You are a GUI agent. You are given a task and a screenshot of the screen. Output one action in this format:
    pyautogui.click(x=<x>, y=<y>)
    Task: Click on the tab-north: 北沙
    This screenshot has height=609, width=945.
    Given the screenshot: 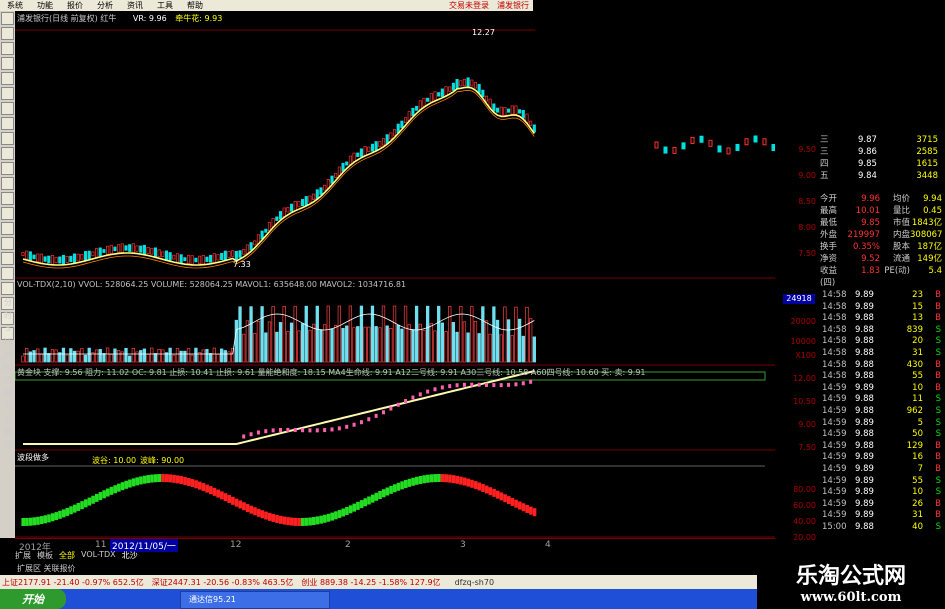 What is the action you would take?
    pyautogui.click(x=130, y=556)
    